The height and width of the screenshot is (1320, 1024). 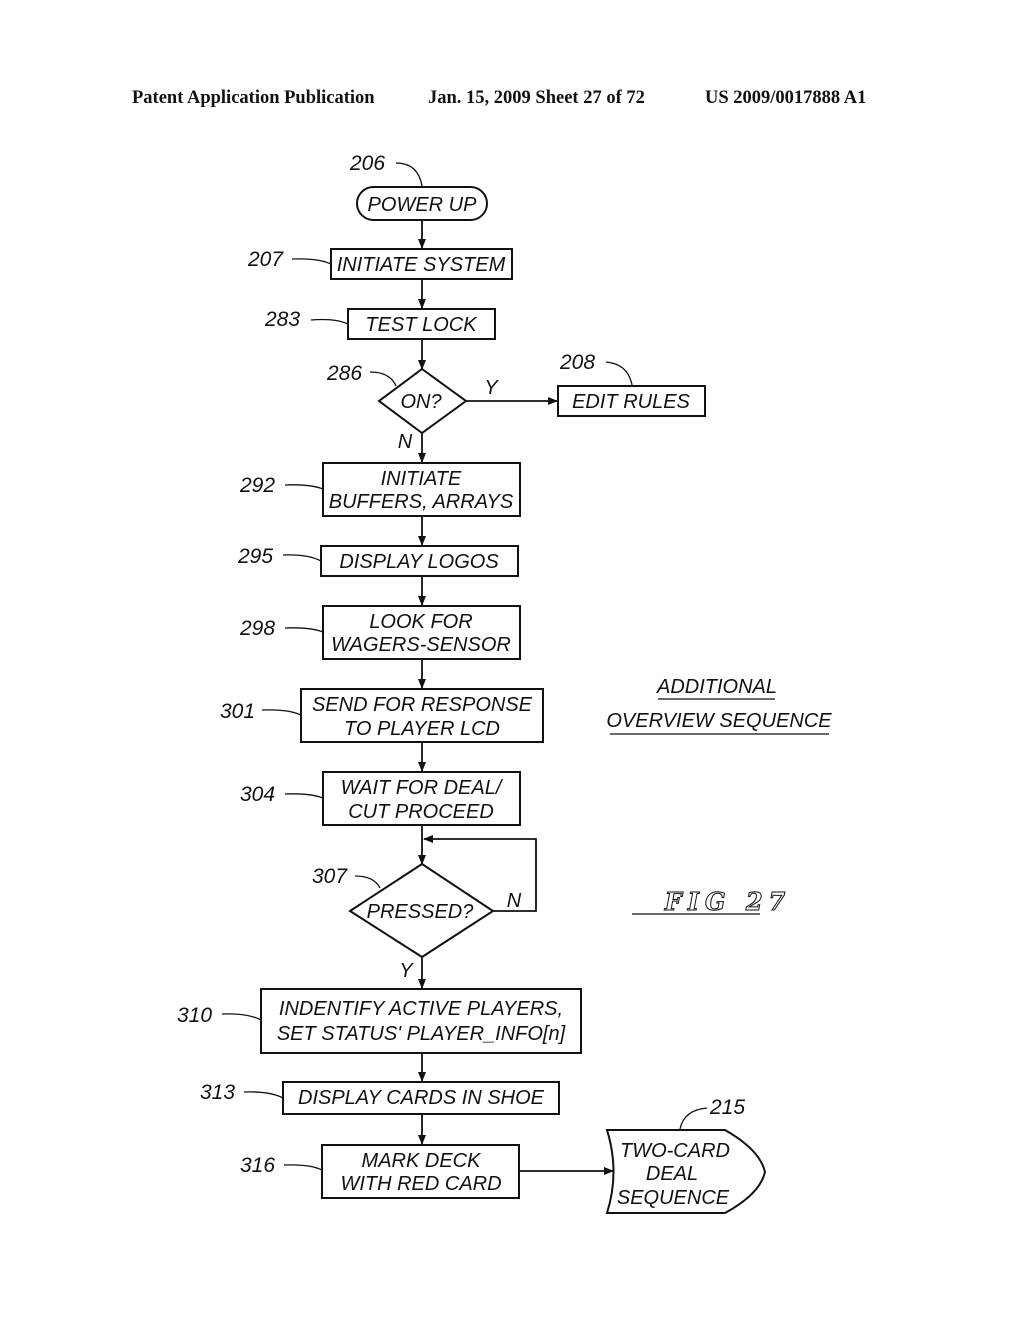 I want to click on look-for-wagers-label-2: WAGERS-SENSOR, so click(x=421, y=645).